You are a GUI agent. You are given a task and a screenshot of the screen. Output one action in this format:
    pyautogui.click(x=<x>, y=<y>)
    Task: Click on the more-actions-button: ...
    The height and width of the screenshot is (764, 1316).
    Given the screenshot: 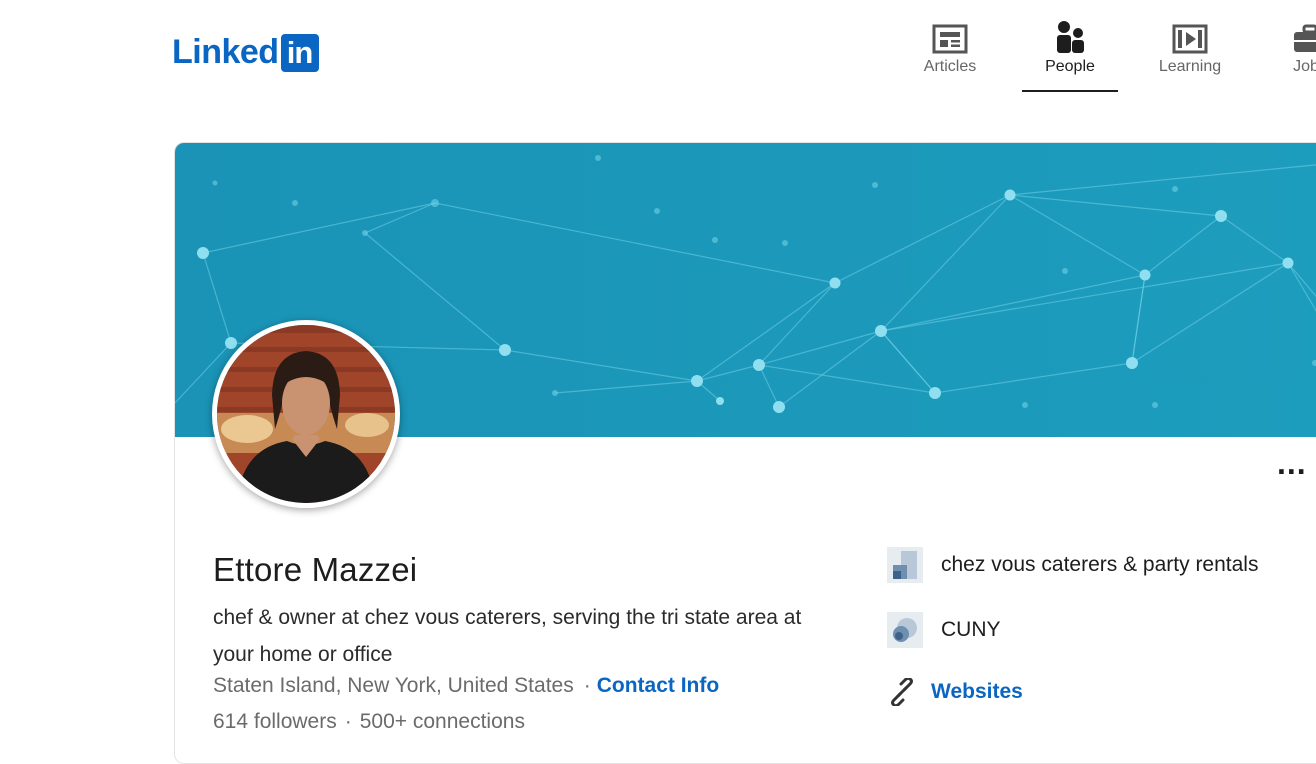 What is the action you would take?
    pyautogui.click(x=1292, y=463)
    